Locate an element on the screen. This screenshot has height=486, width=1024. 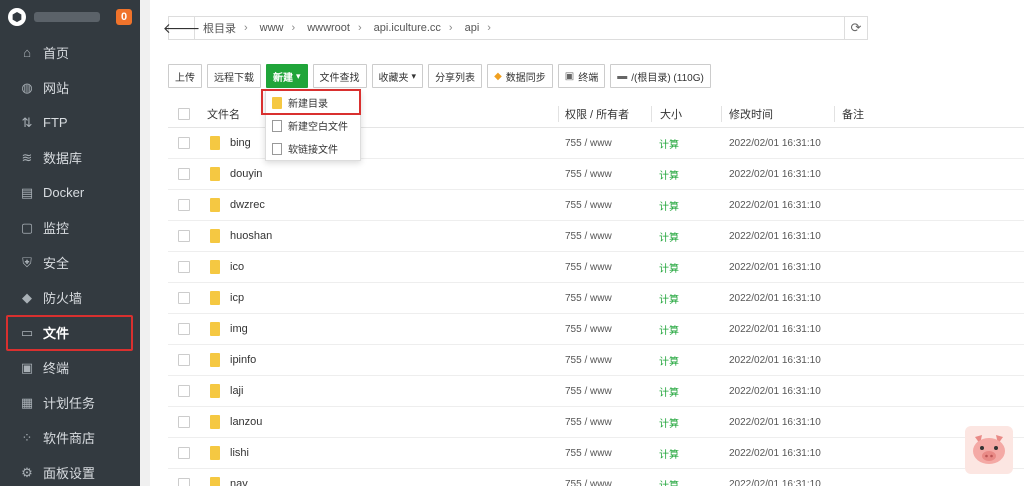
sidebar-item: ▤ Docker is located at coordinates (70, 192).